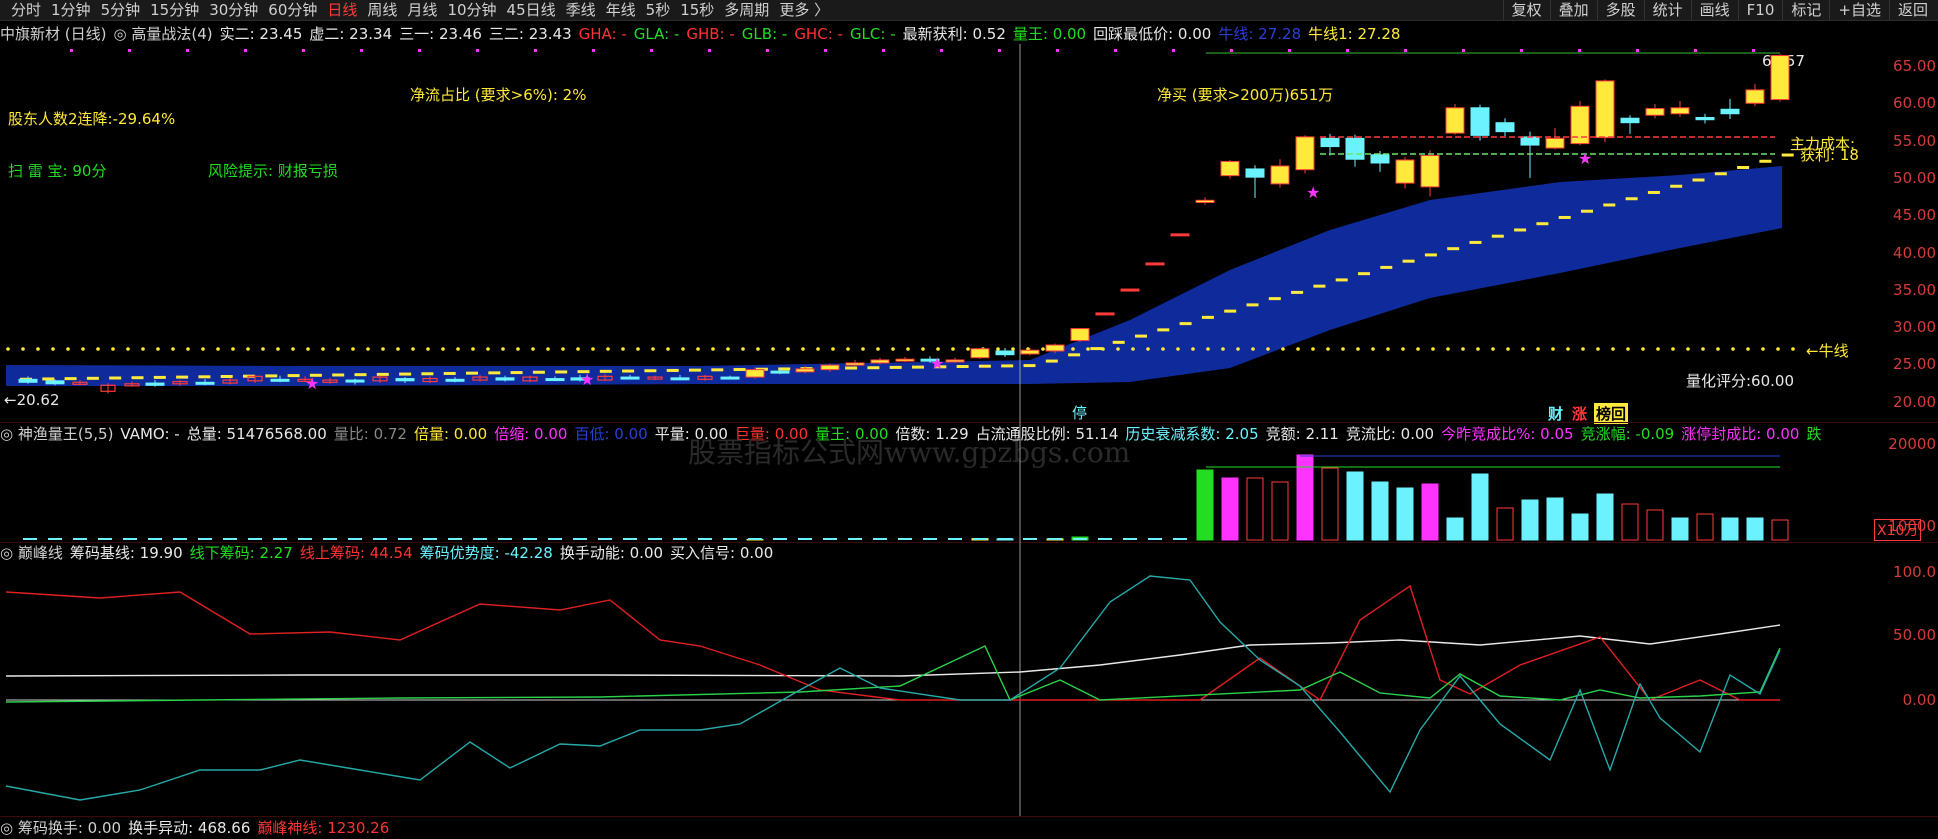  Describe the element at coordinates (1859, 10) in the screenshot. I see `tool-7: +自选` at that location.